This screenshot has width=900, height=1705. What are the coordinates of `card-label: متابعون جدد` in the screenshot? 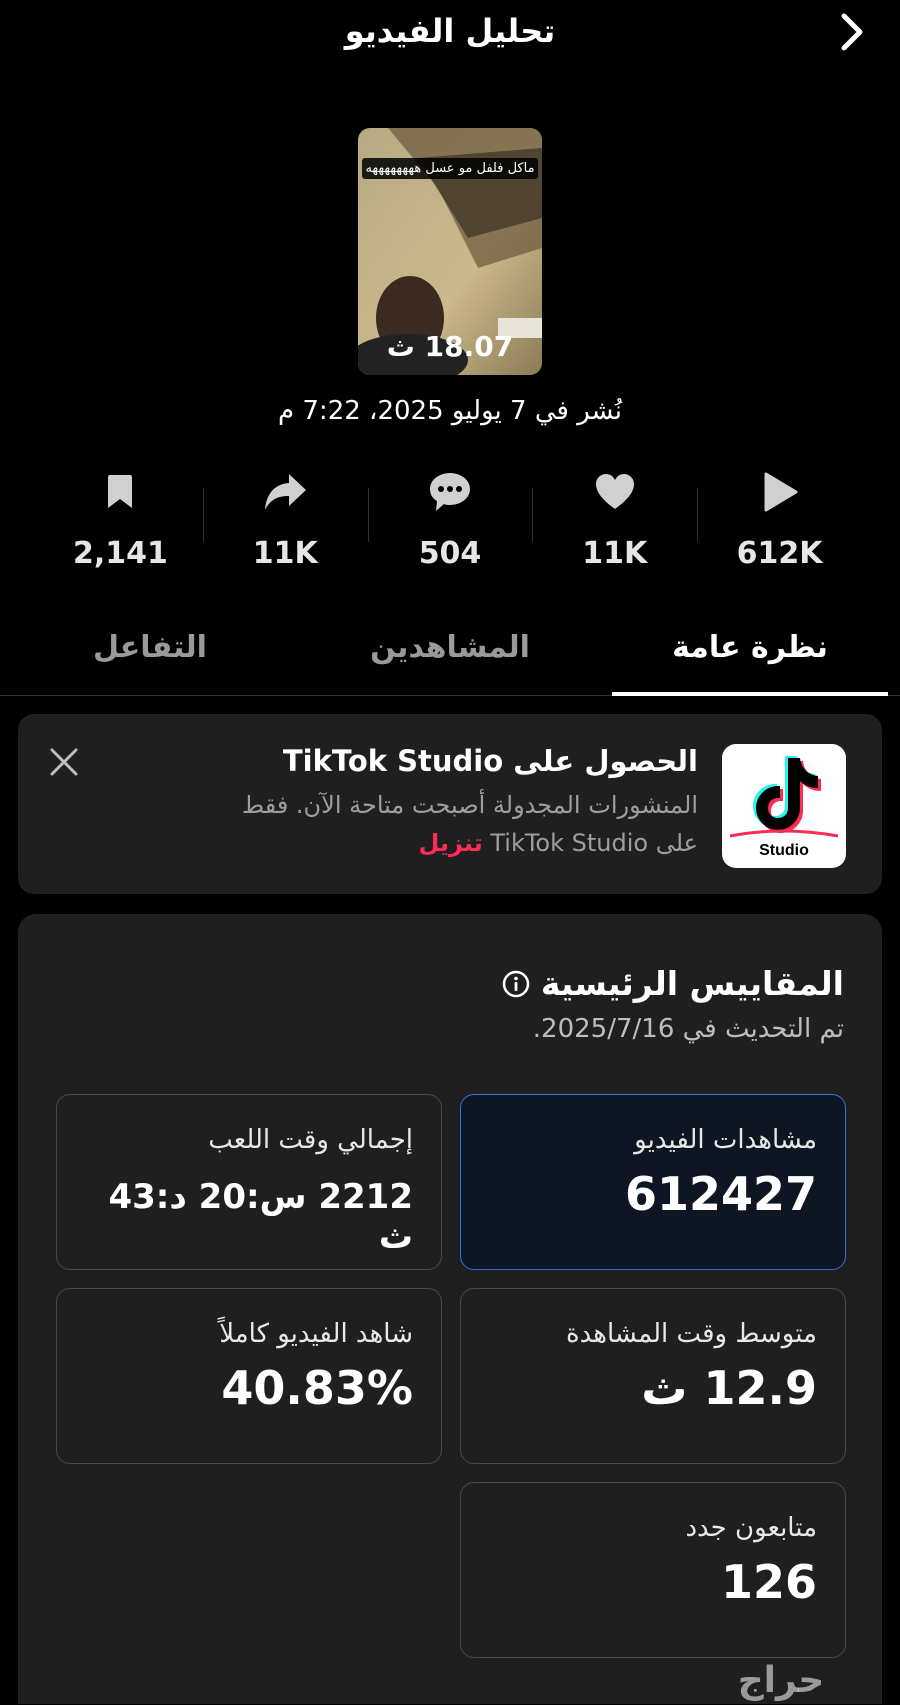 It's located at (751, 1528).